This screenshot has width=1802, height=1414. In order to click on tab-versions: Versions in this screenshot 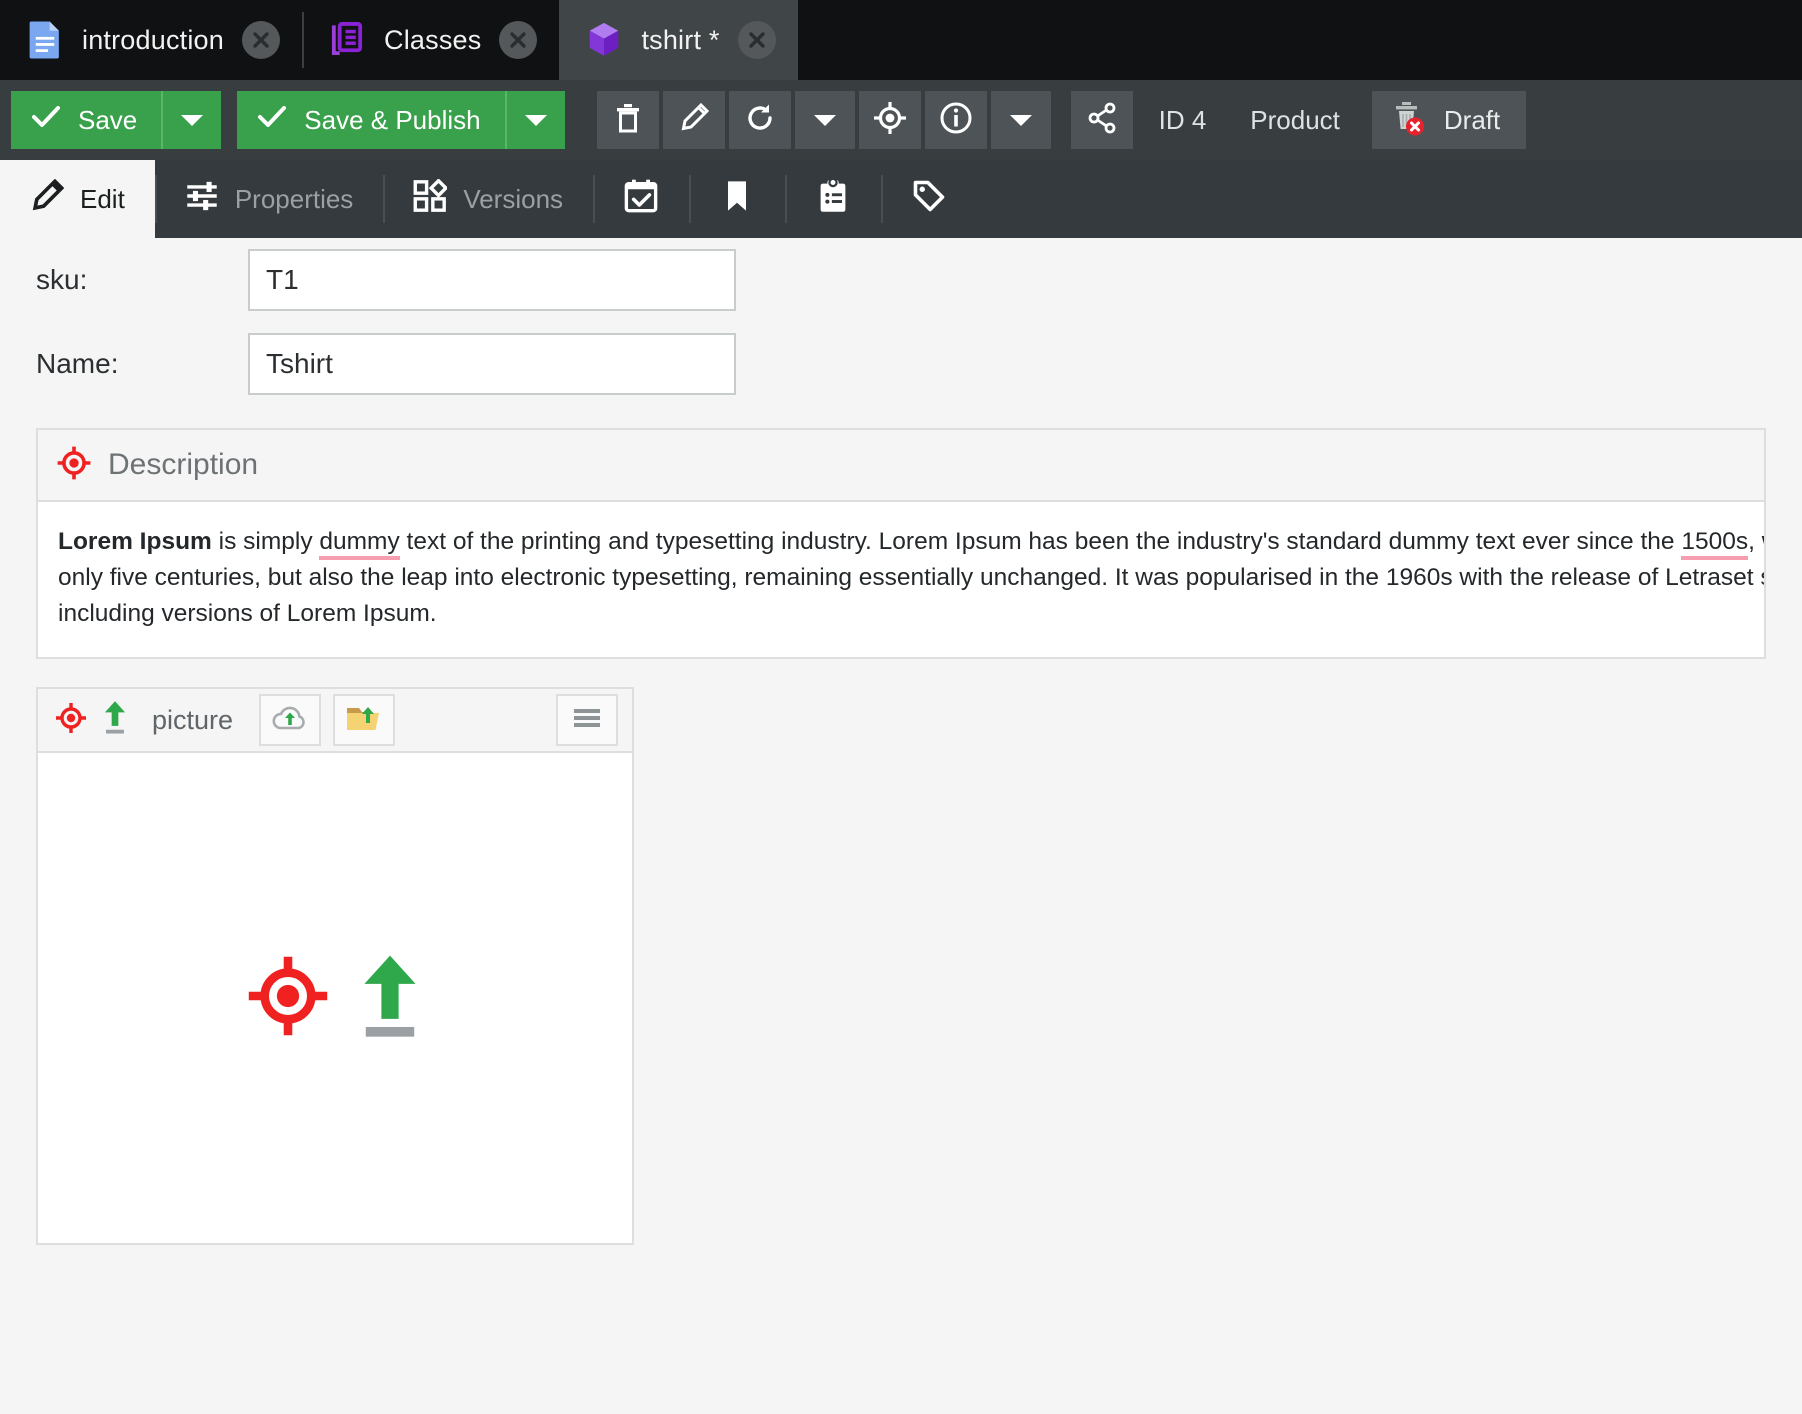, I will do `click(488, 199)`.